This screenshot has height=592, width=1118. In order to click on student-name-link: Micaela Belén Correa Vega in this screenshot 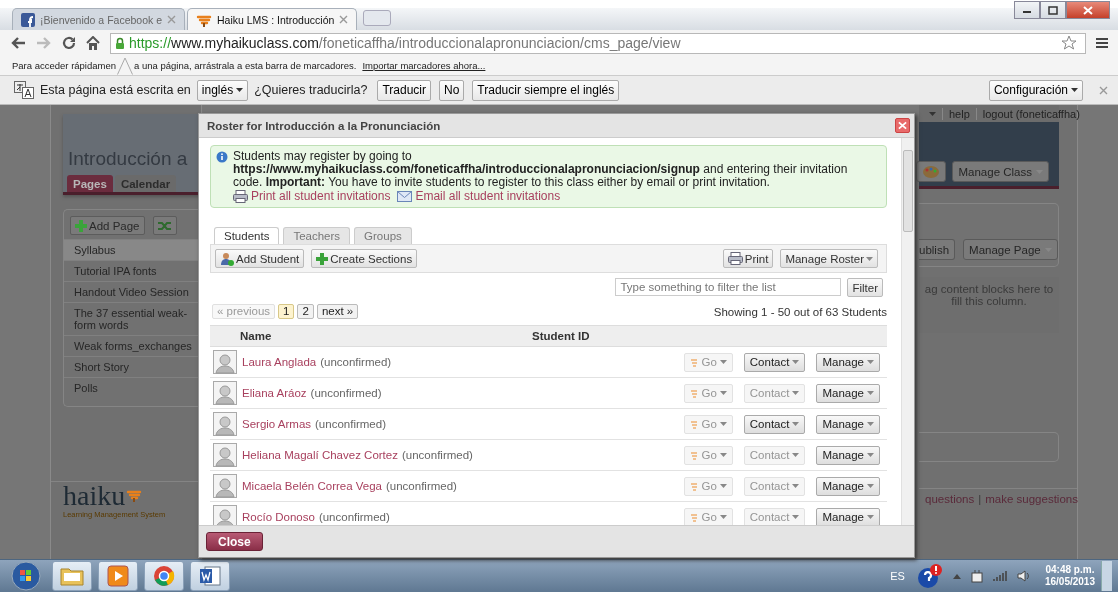, I will do `click(312, 486)`.